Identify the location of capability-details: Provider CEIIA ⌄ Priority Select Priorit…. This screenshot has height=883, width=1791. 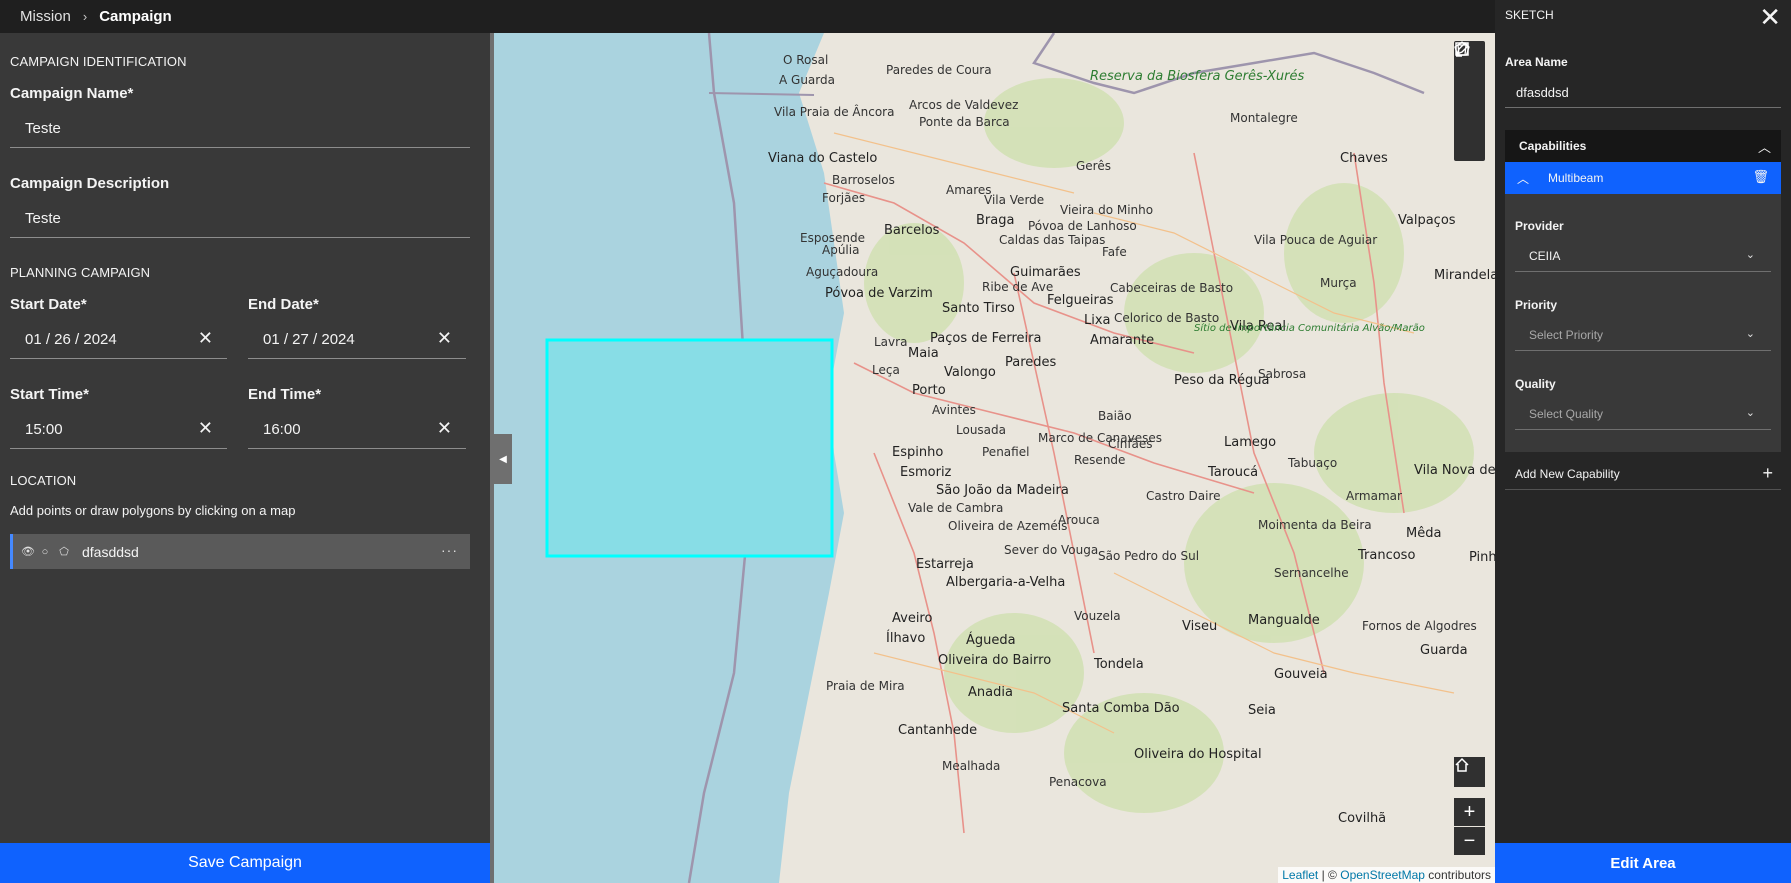
(1643, 323).